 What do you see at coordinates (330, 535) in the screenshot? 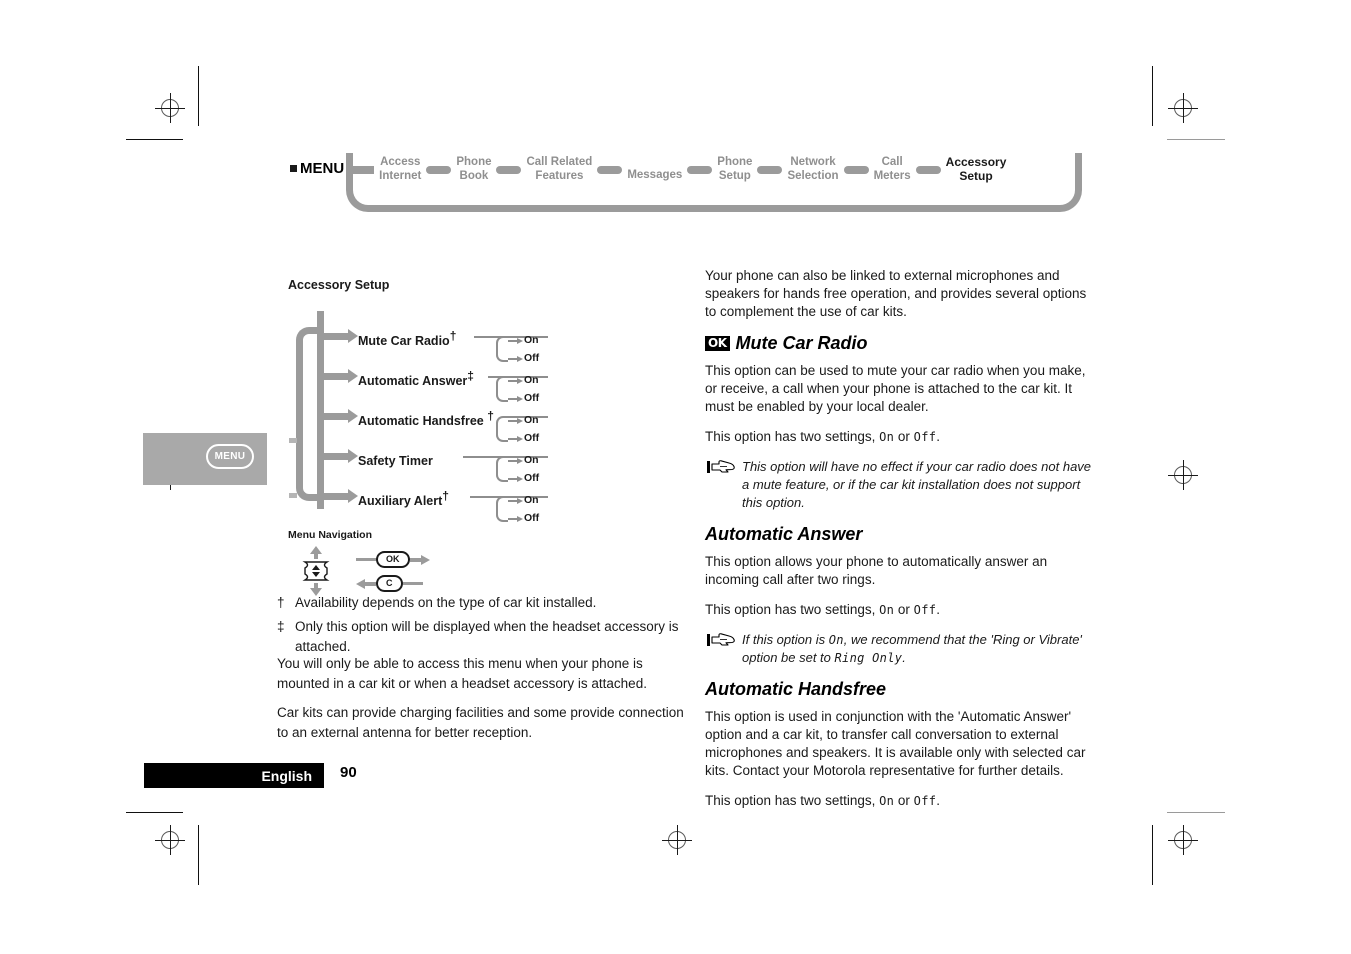
I see `menu-navigation-title: Menu Navigation` at bounding box center [330, 535].